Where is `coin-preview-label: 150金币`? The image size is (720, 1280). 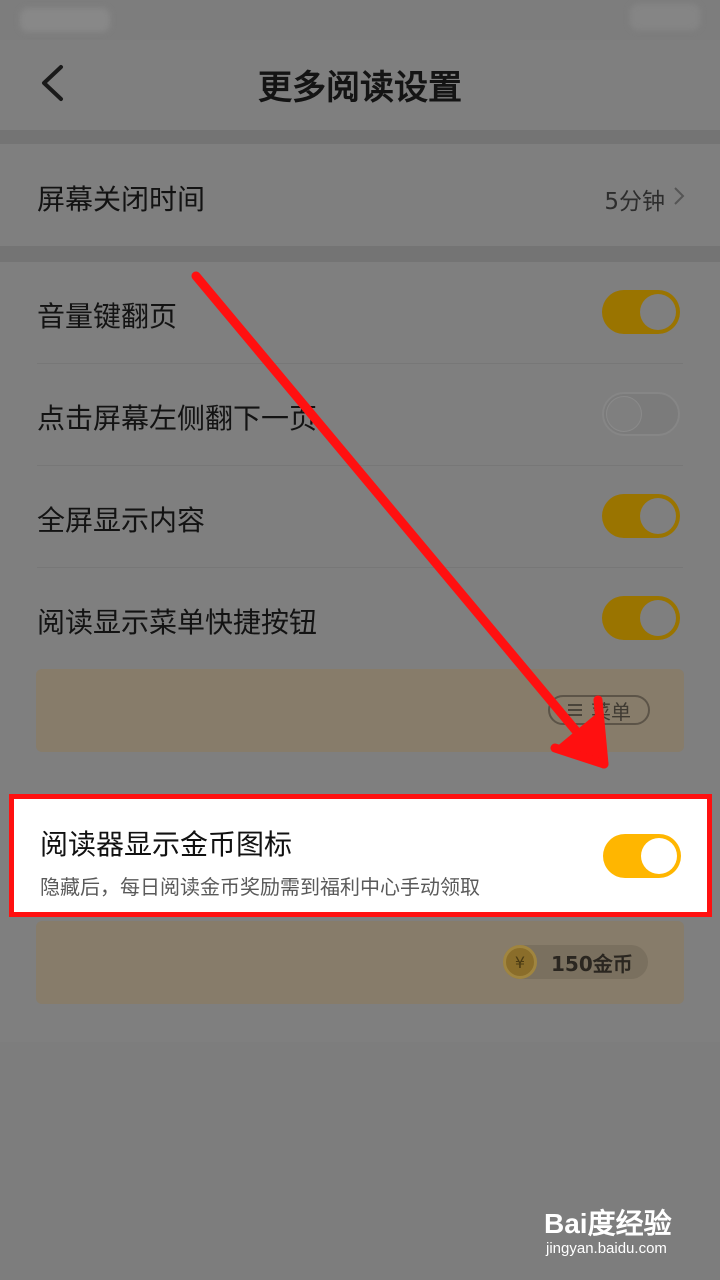 coin-preview-label: 150金币 is located at coordinates (592, 963).